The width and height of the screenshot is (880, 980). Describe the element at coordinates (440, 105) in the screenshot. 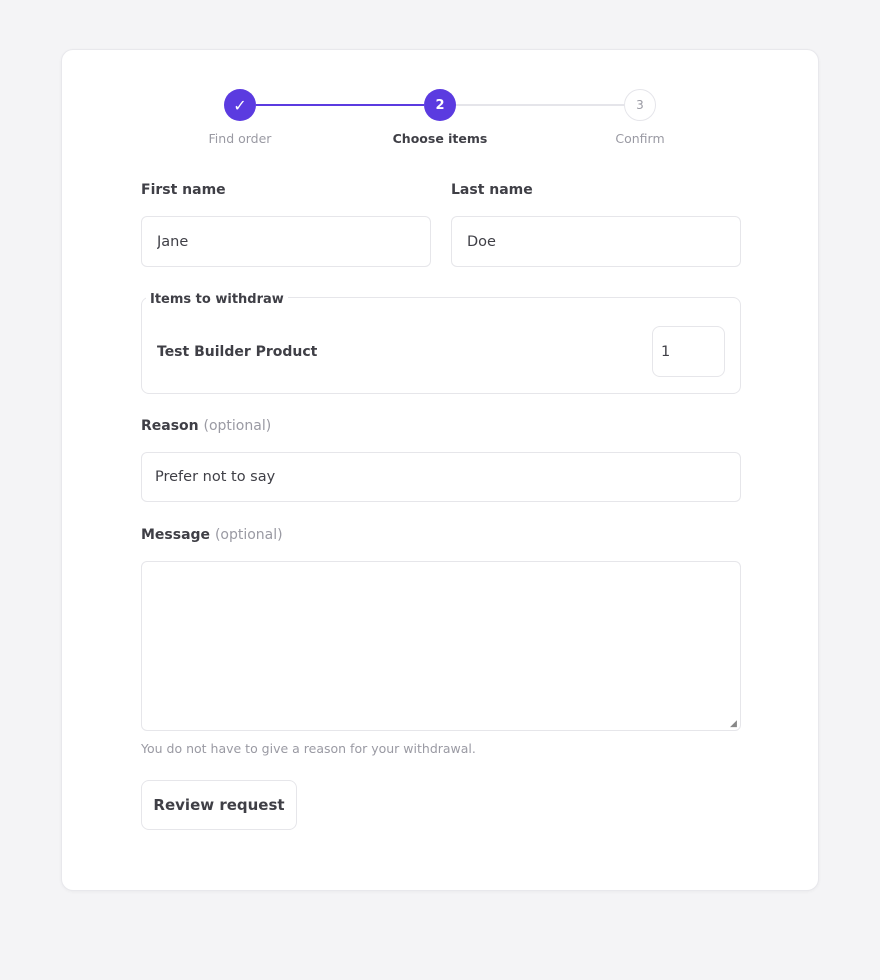

I see `step-2-marker: 2` at that location.